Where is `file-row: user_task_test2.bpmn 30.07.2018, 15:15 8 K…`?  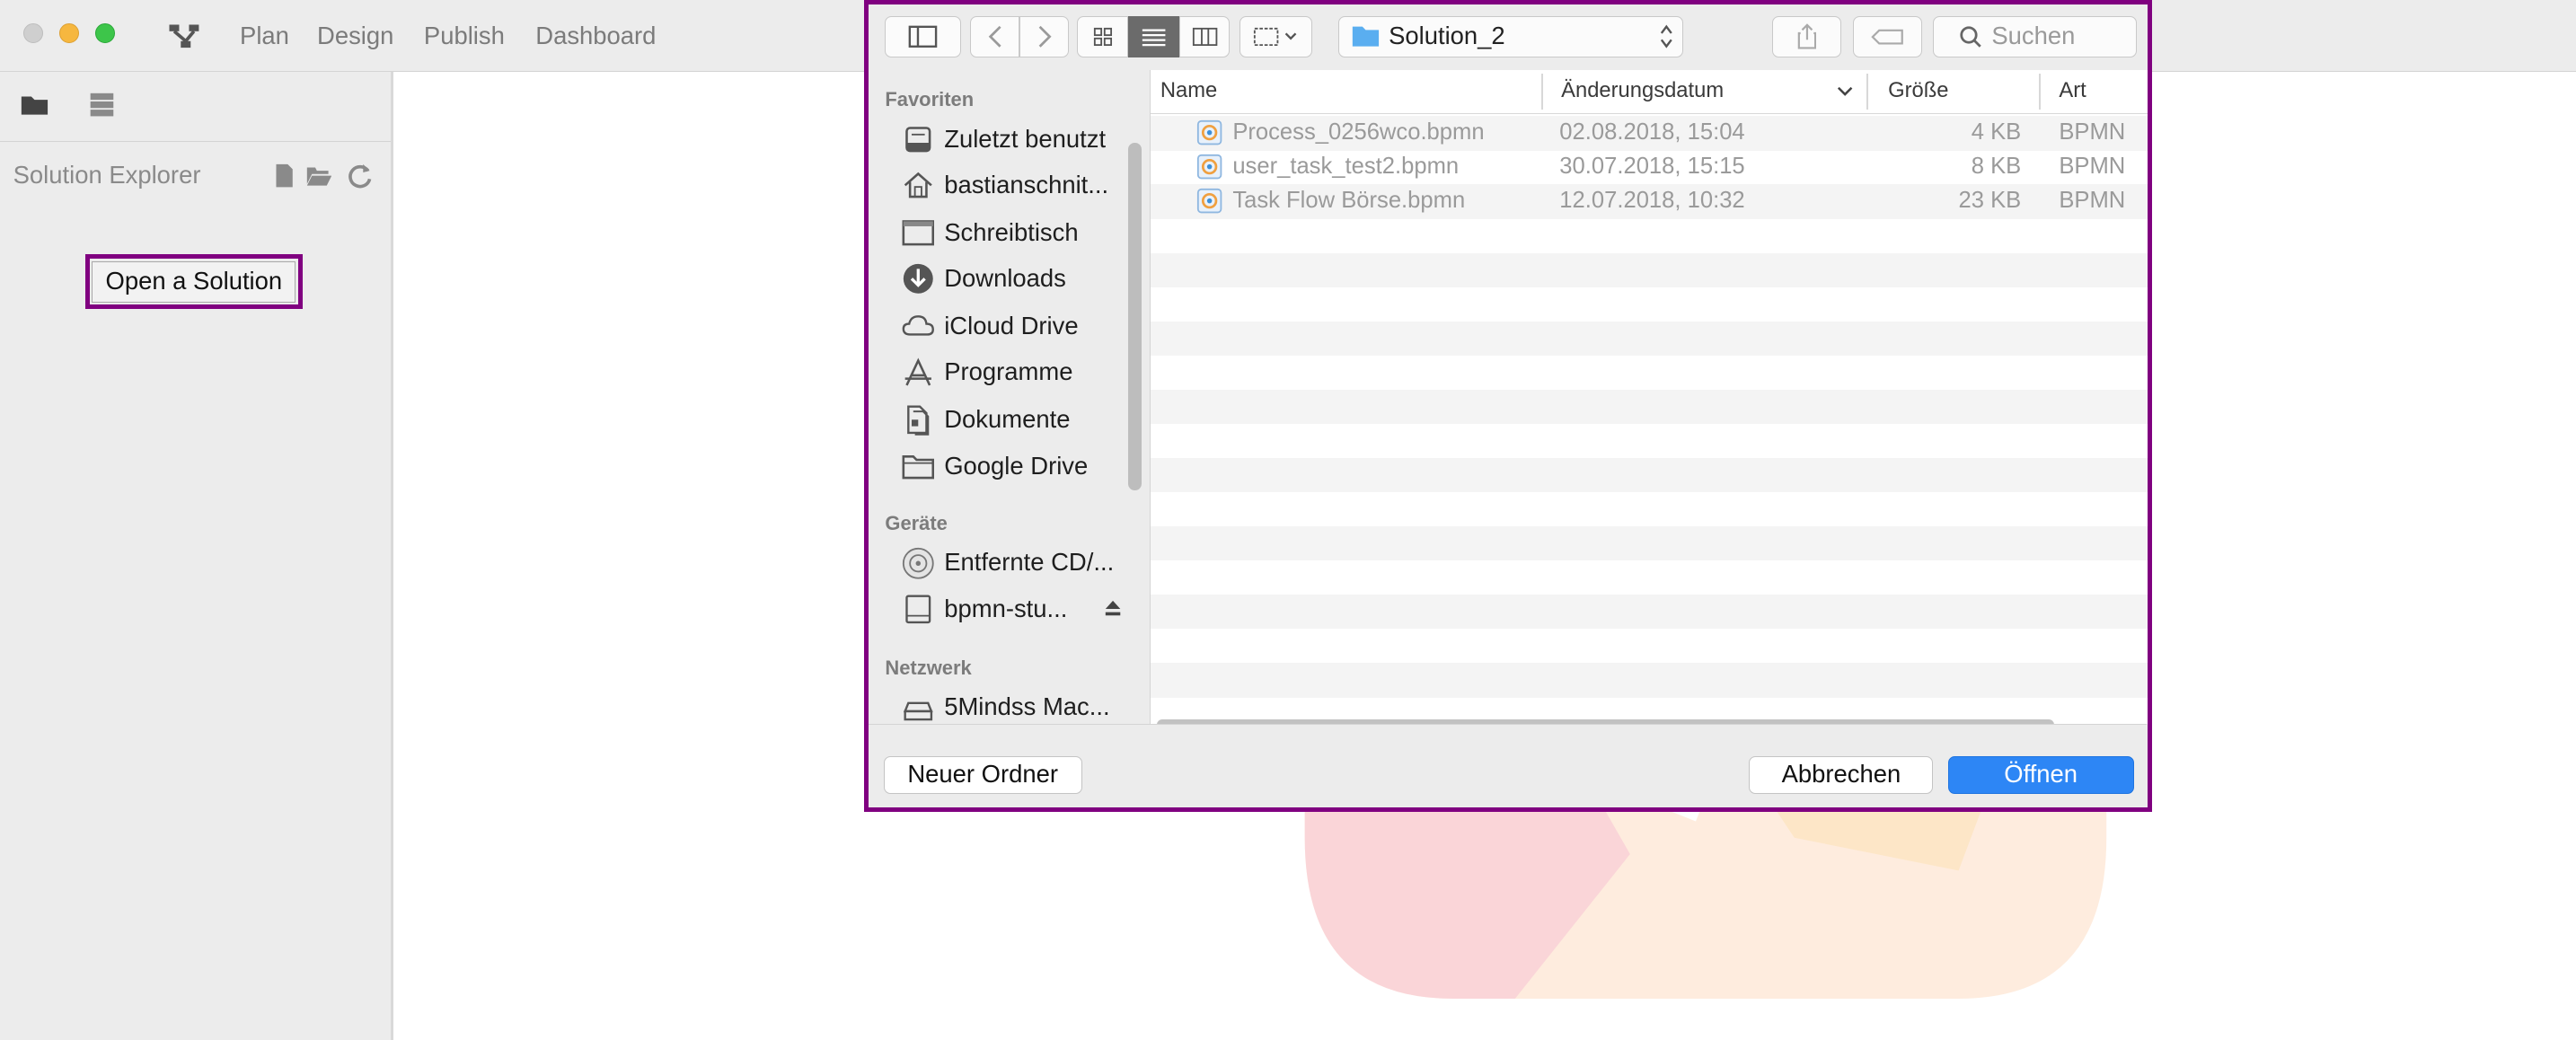 file-row: user_task_test2.bpmn 30.07.2018, 15:15 8 K… is located at coordinates (1649, 167).